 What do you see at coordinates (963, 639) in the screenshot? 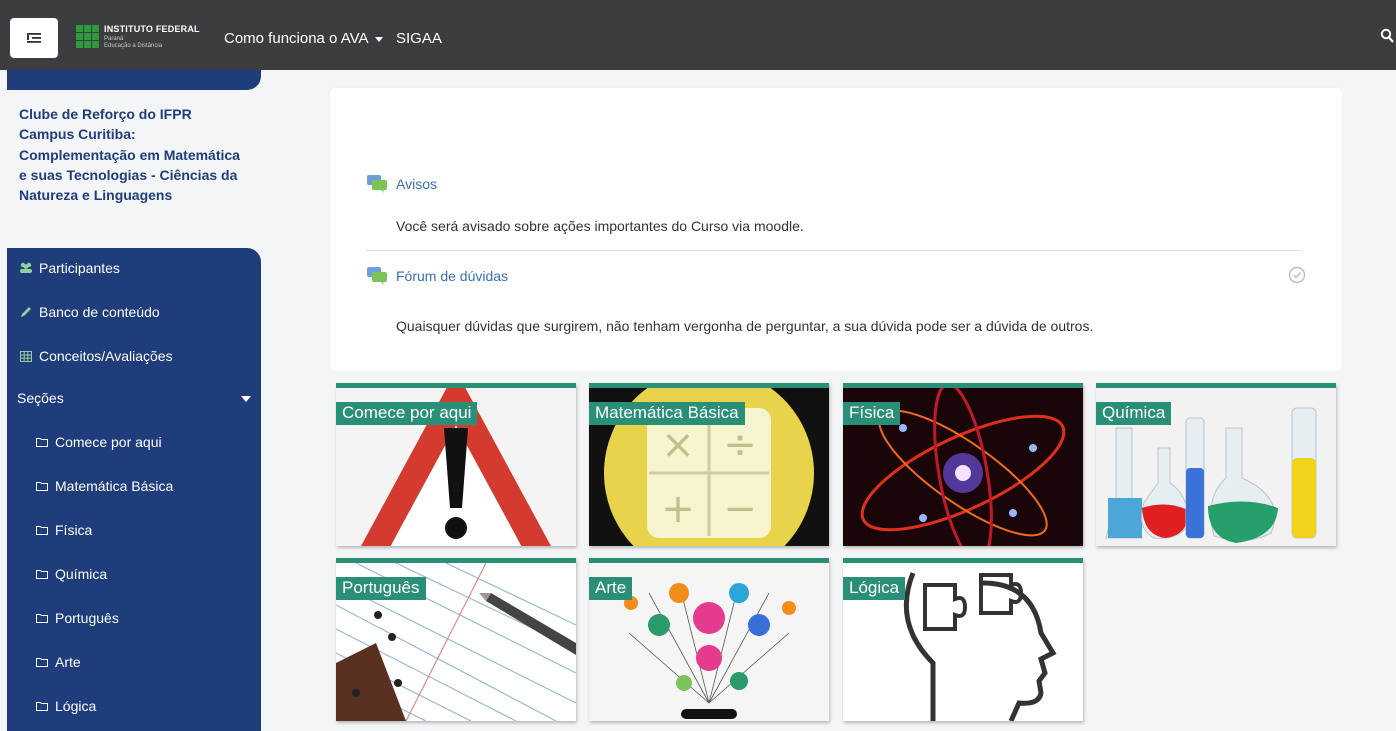
I see `section-tile-logica: Lógica` at bounding box center [963, 639].